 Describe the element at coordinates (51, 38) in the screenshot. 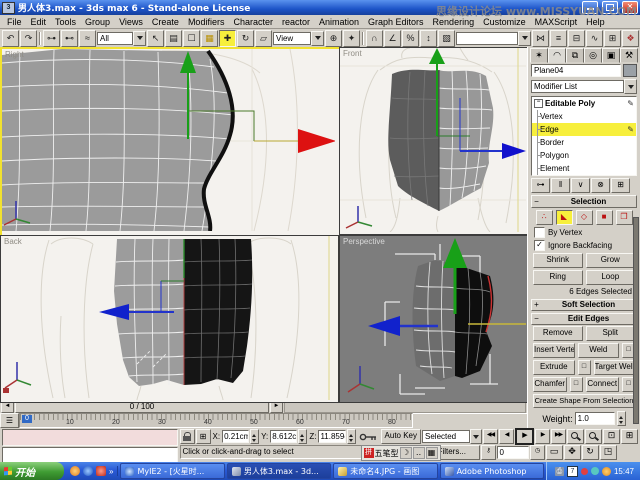

I see `select-and-link-button: ⊶` at that location.